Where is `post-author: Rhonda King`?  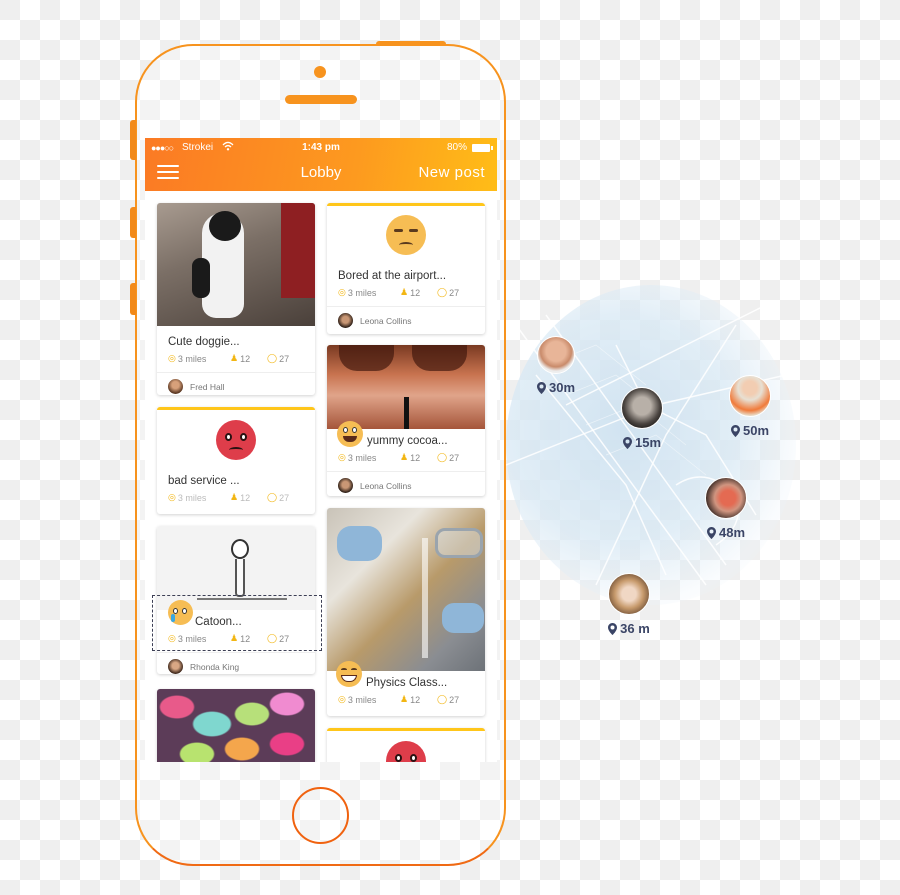 post-author: Rhonda King is located at coordinates (236, 663).